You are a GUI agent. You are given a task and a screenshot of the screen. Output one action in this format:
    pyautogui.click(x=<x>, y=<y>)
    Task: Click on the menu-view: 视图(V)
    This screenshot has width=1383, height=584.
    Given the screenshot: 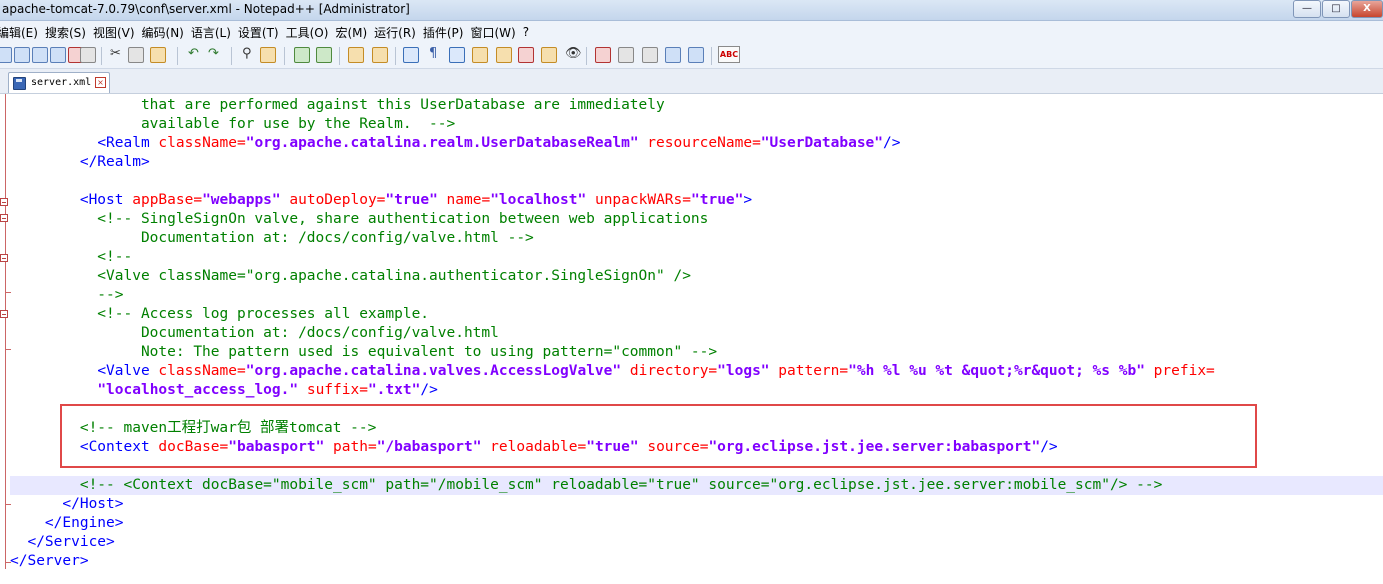 What is the action you would take?
    pyautogui.click(x=117, y=32)
    